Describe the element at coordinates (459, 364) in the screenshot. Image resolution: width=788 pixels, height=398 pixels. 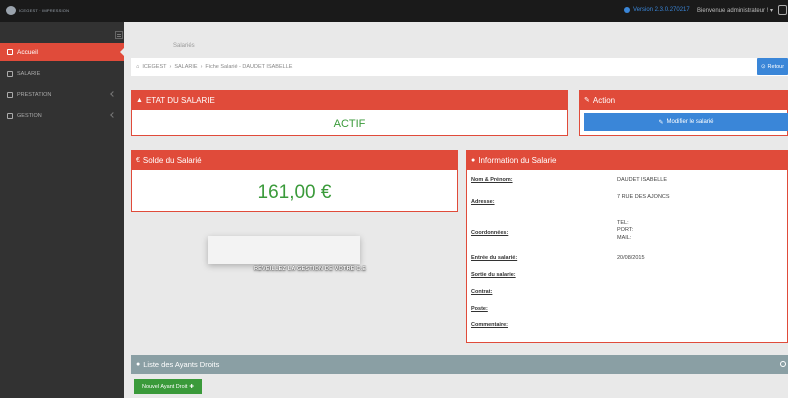
I see `ayants-panel-header: ● Liste des Ayants Droits` at that location.